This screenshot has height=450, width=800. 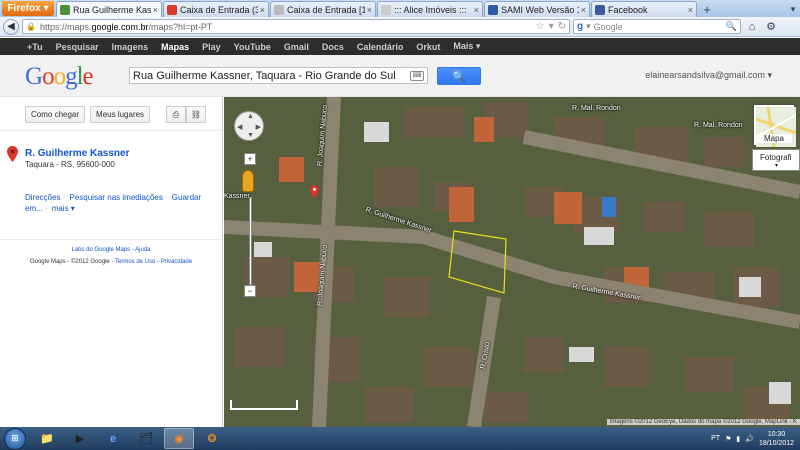 What do you see at coordinates (63, 208) in the screenshot?
I see `more-link: mais ▾` at bounding box center [63, 208].